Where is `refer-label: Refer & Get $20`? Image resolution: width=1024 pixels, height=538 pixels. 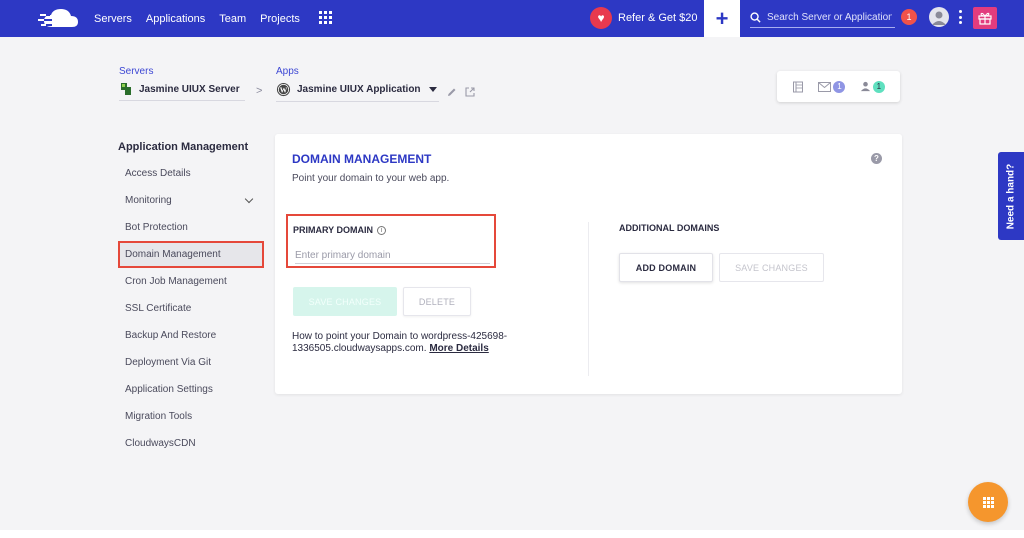 refer-label: Refer & Get $20 is located at coordinates (658, 18).